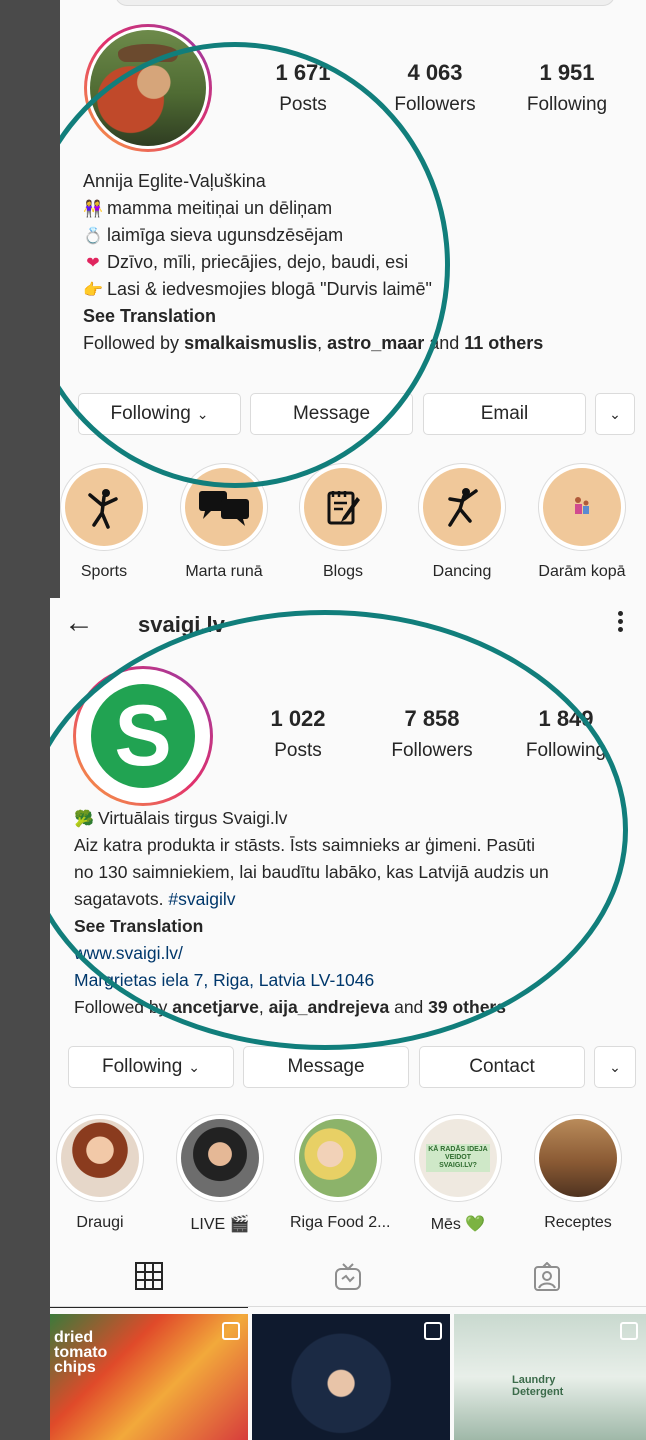 This screenshot has width=646, height=1440. I want to click on thumbnail-text: Laundry Detergent, so click(538, 1386).